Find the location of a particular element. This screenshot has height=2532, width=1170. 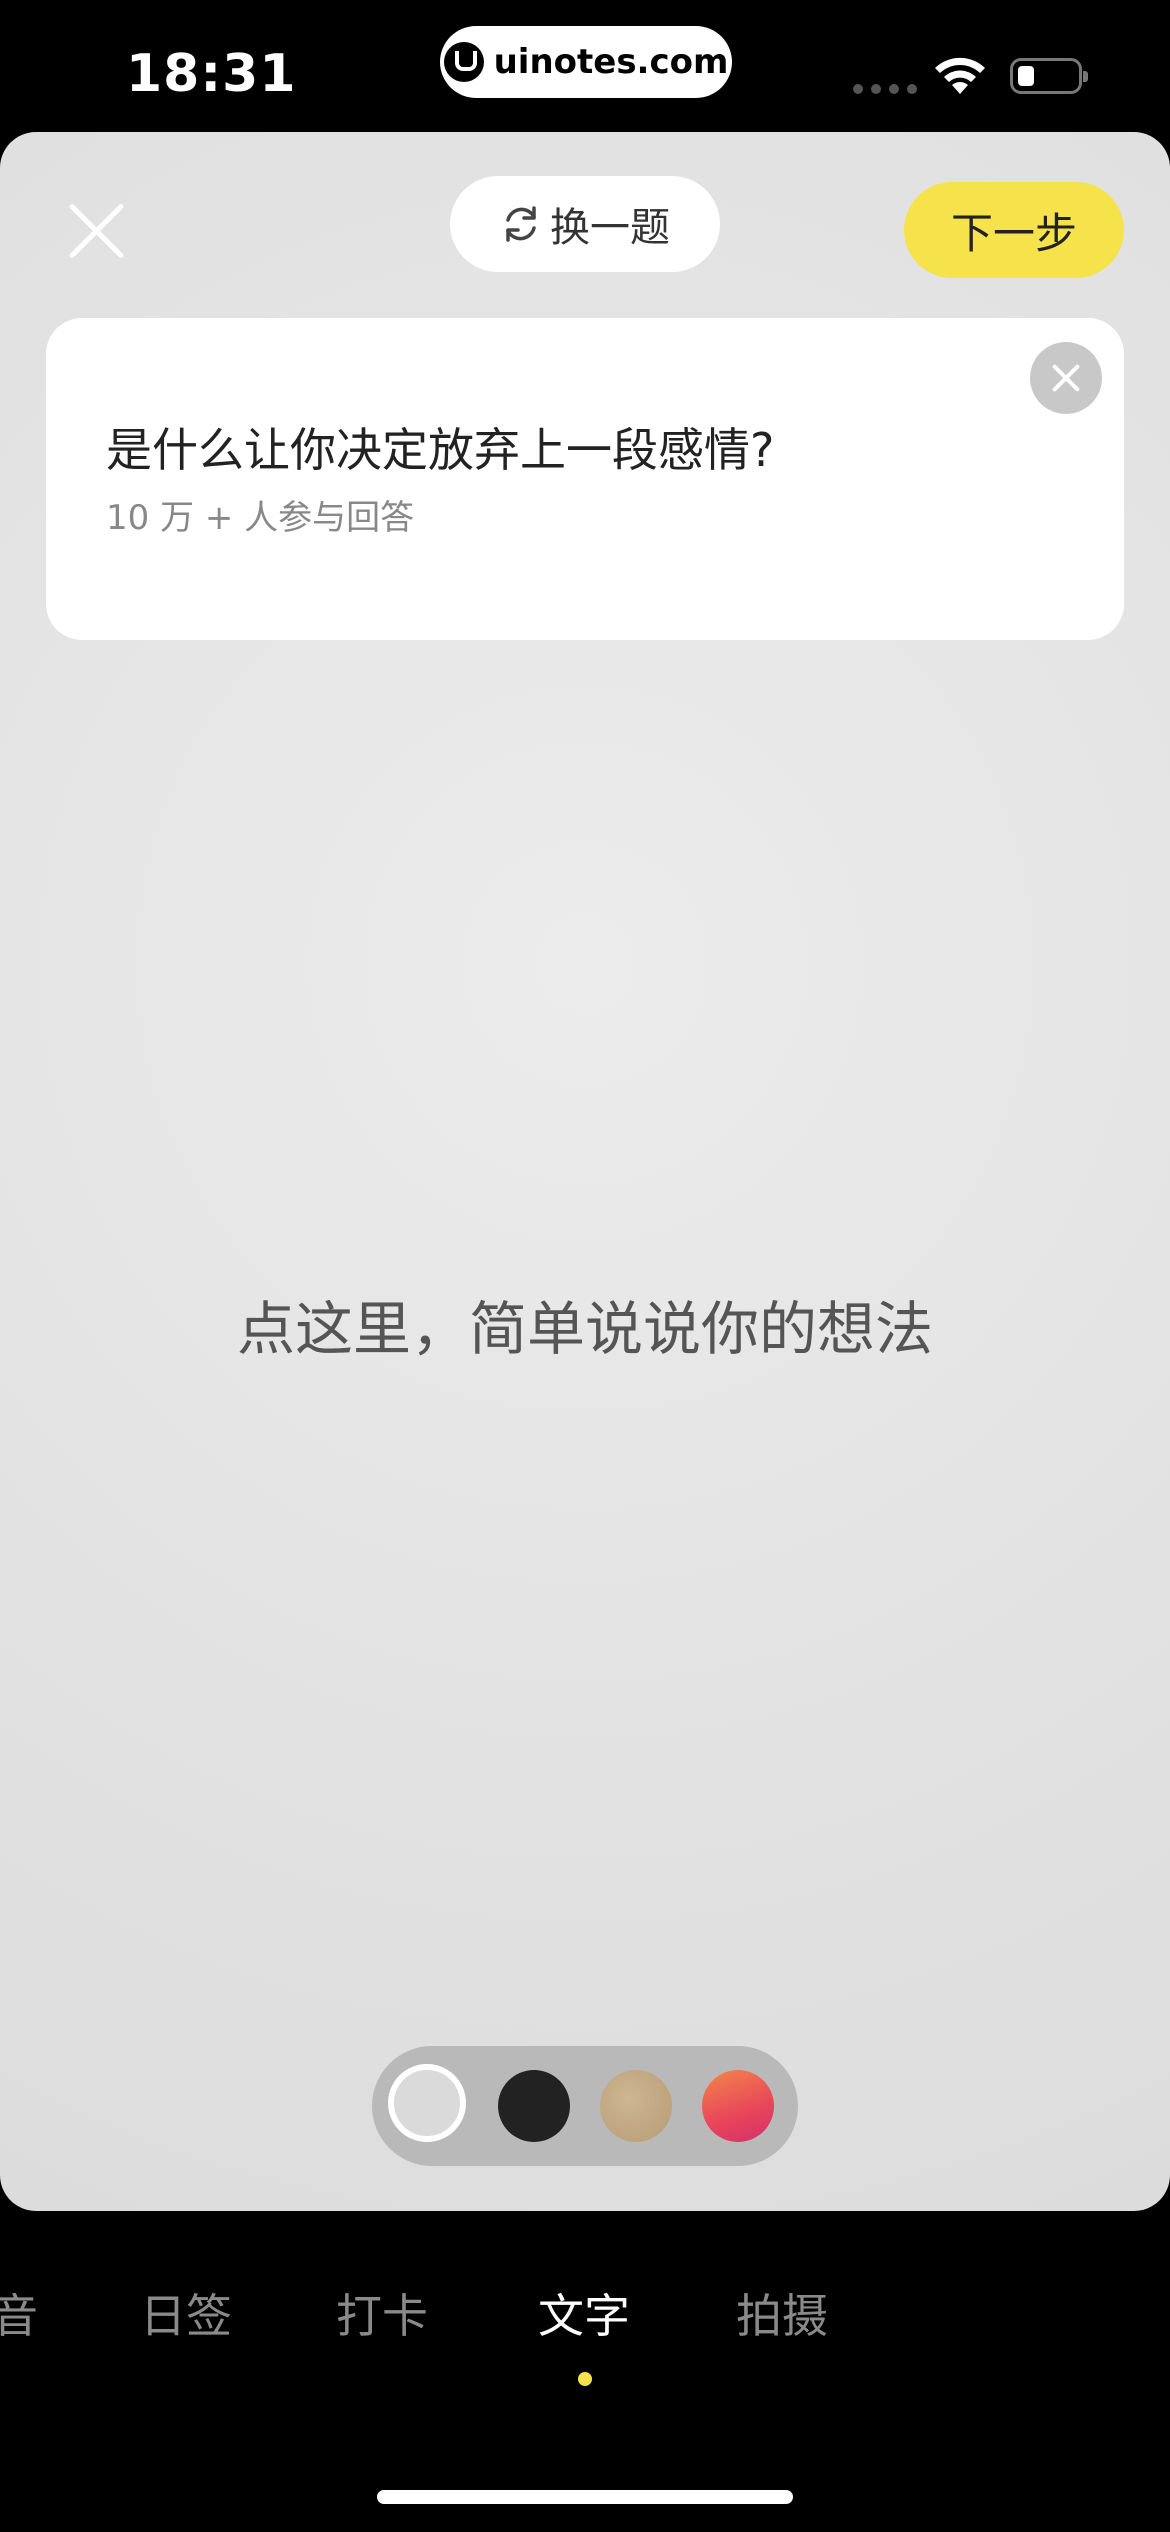

swatch-black is located at coordinates (534, 2106).